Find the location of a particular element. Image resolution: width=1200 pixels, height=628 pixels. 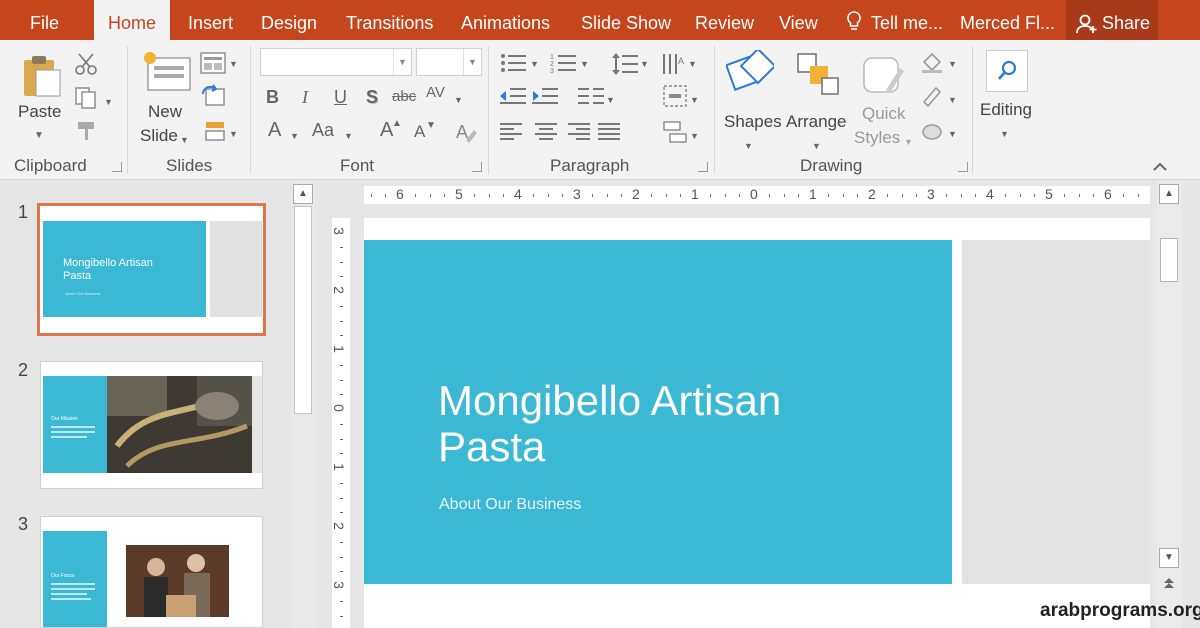

case-dropdown-icon: ▼ is located at coordinates (348, 136).